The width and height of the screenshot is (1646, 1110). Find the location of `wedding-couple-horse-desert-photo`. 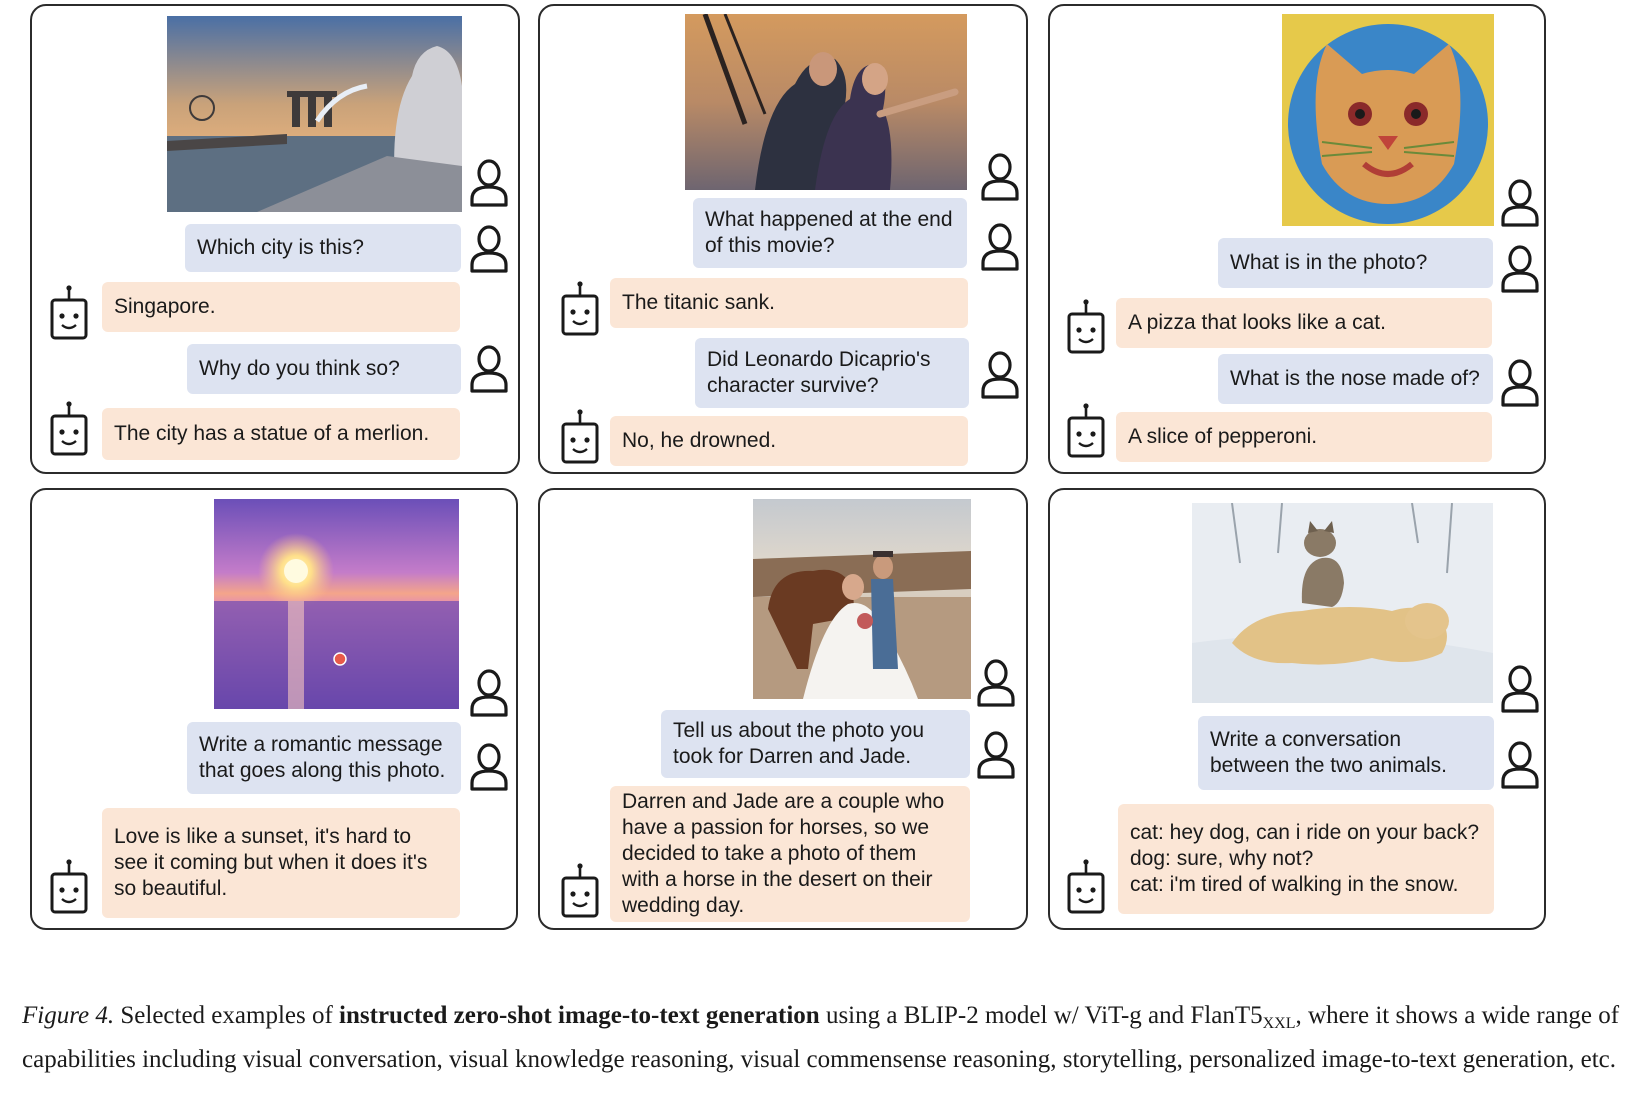

wedding-couple-horse-desert-photo is located at coordinates (862, 599).